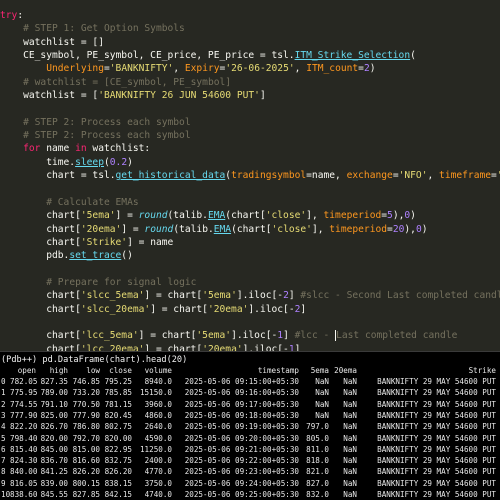 The width and height of the screenshot is (500, 500). I want to click on code-token: # Calculate EMAs, so click(92, 202).